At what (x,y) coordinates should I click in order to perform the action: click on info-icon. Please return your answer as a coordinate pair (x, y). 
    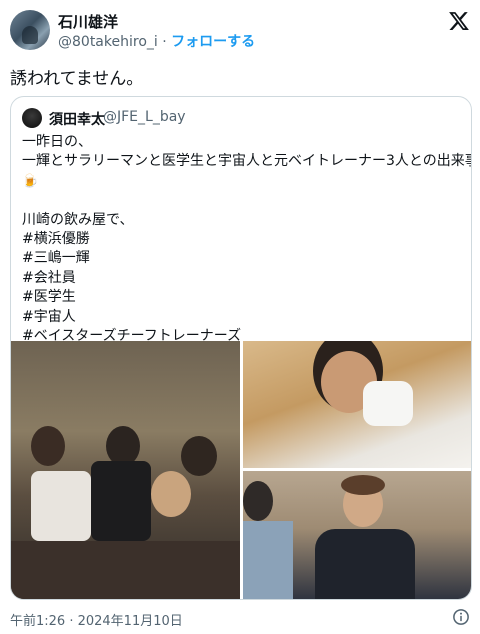
    Looking at the image, I should click on (461, 617).